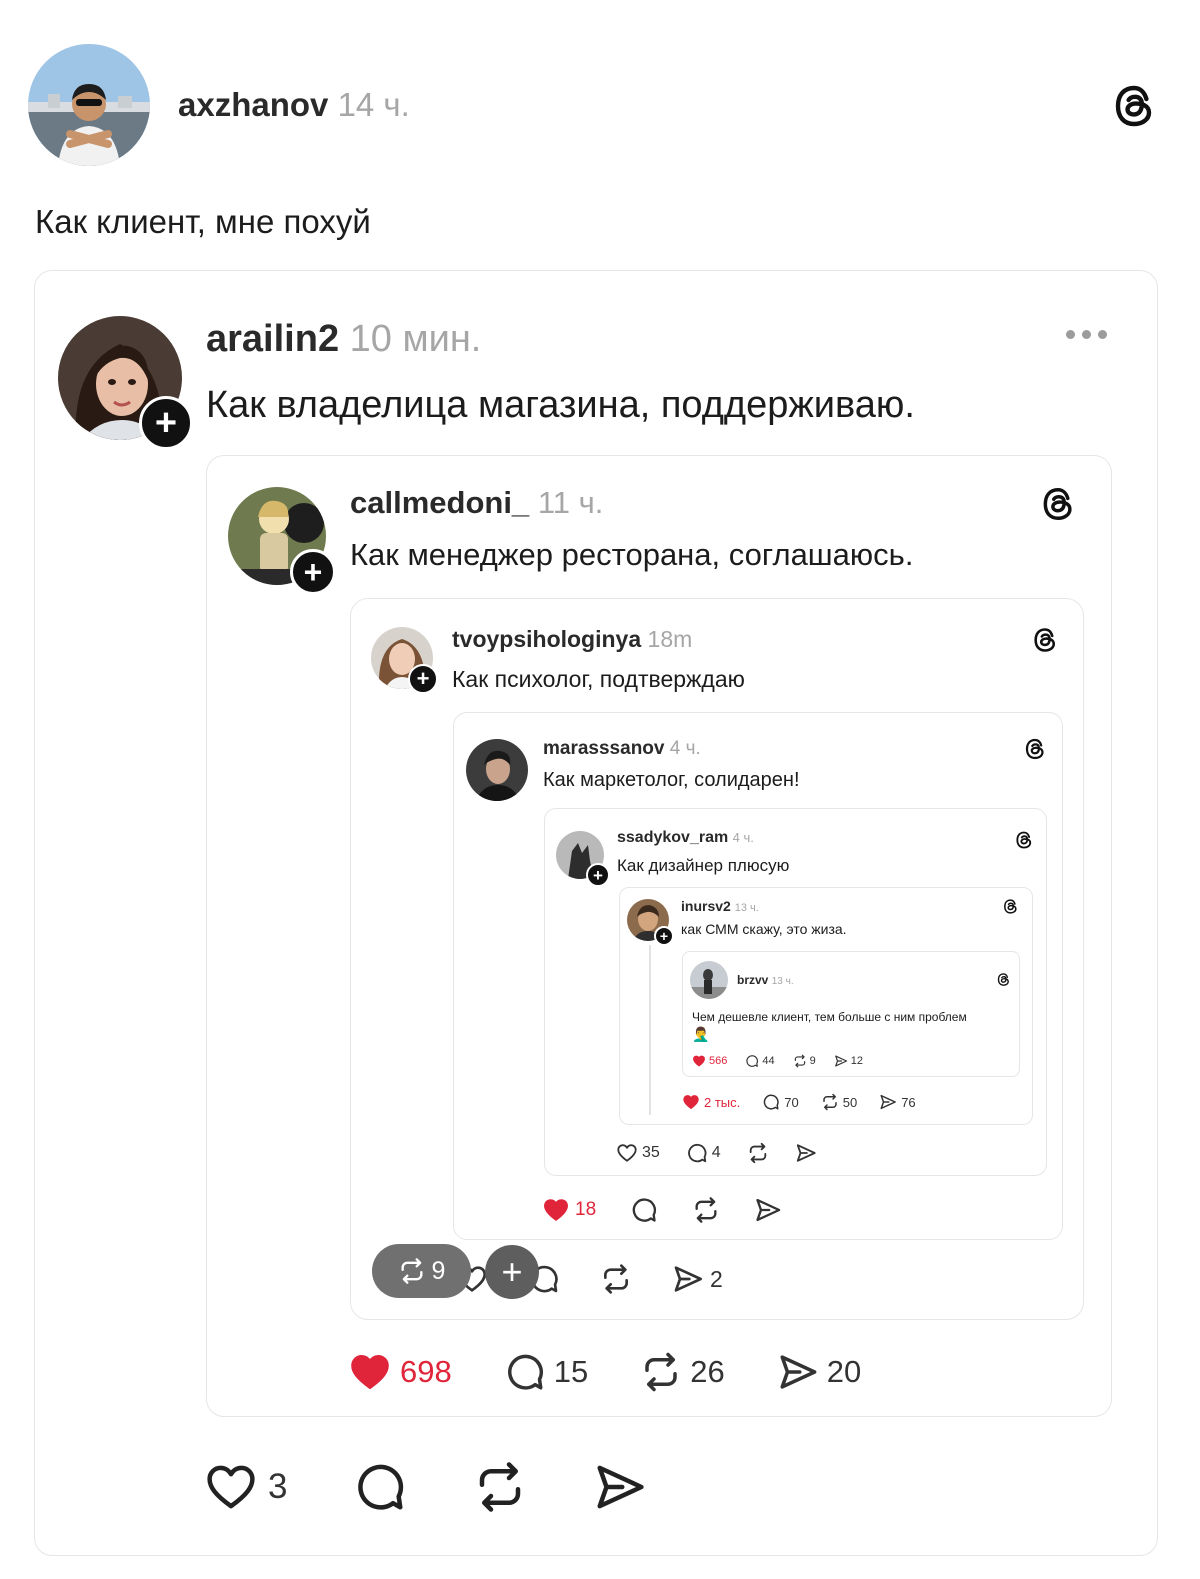  I want to click on quote5-text: Как дизайнер плюсую, so click(703, 865).